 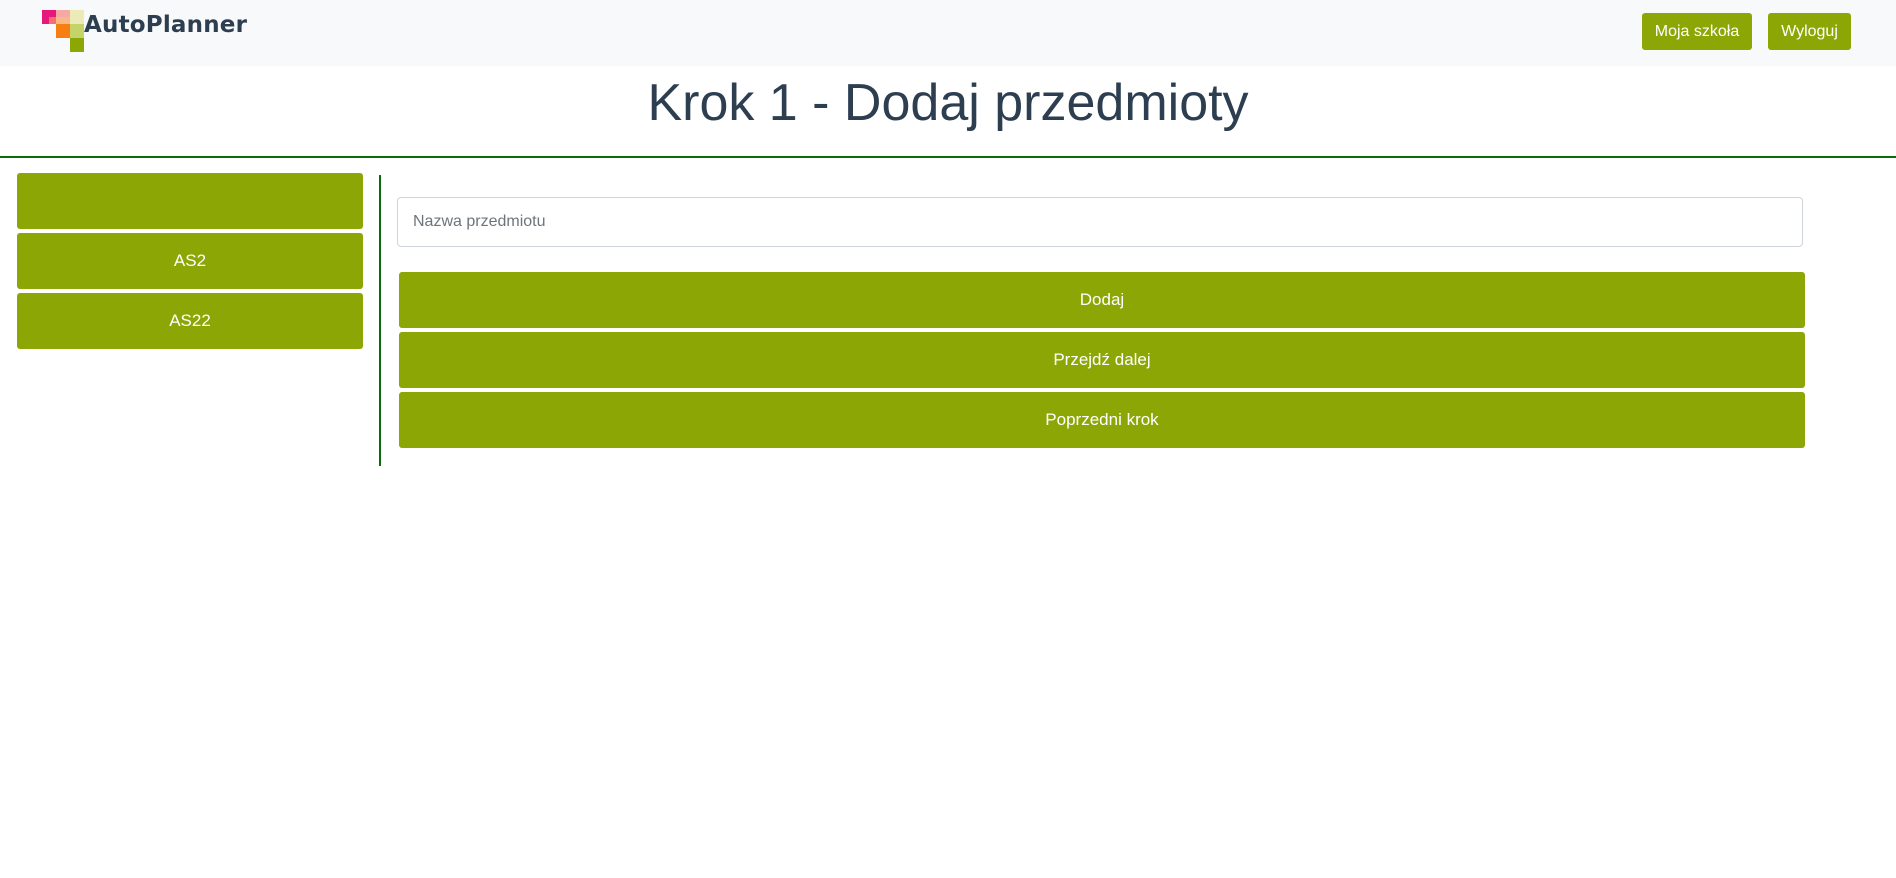 What do you see at coordinates (63, 31) in the screenshot?
I see `autoplanner-logo-icon` at bounding box center [63, 31].